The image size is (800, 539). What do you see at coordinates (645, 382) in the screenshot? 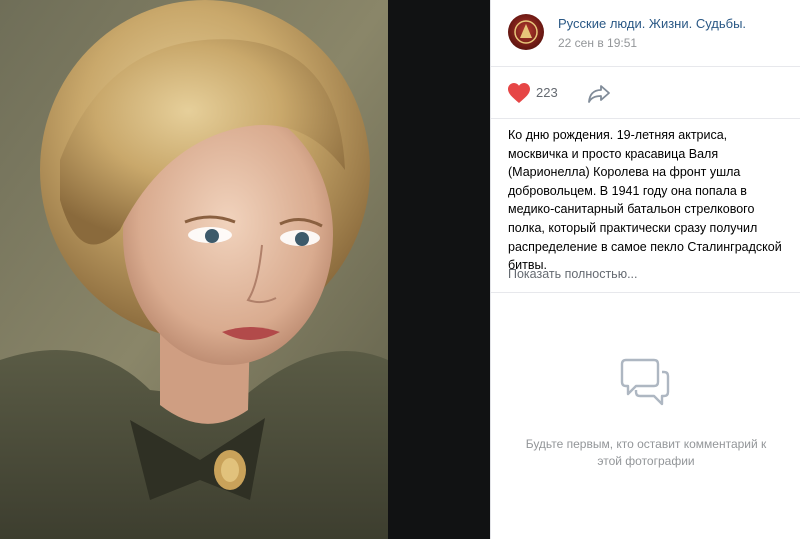
I see `speech-bubbles-icon` at bounding box center [645, 382].